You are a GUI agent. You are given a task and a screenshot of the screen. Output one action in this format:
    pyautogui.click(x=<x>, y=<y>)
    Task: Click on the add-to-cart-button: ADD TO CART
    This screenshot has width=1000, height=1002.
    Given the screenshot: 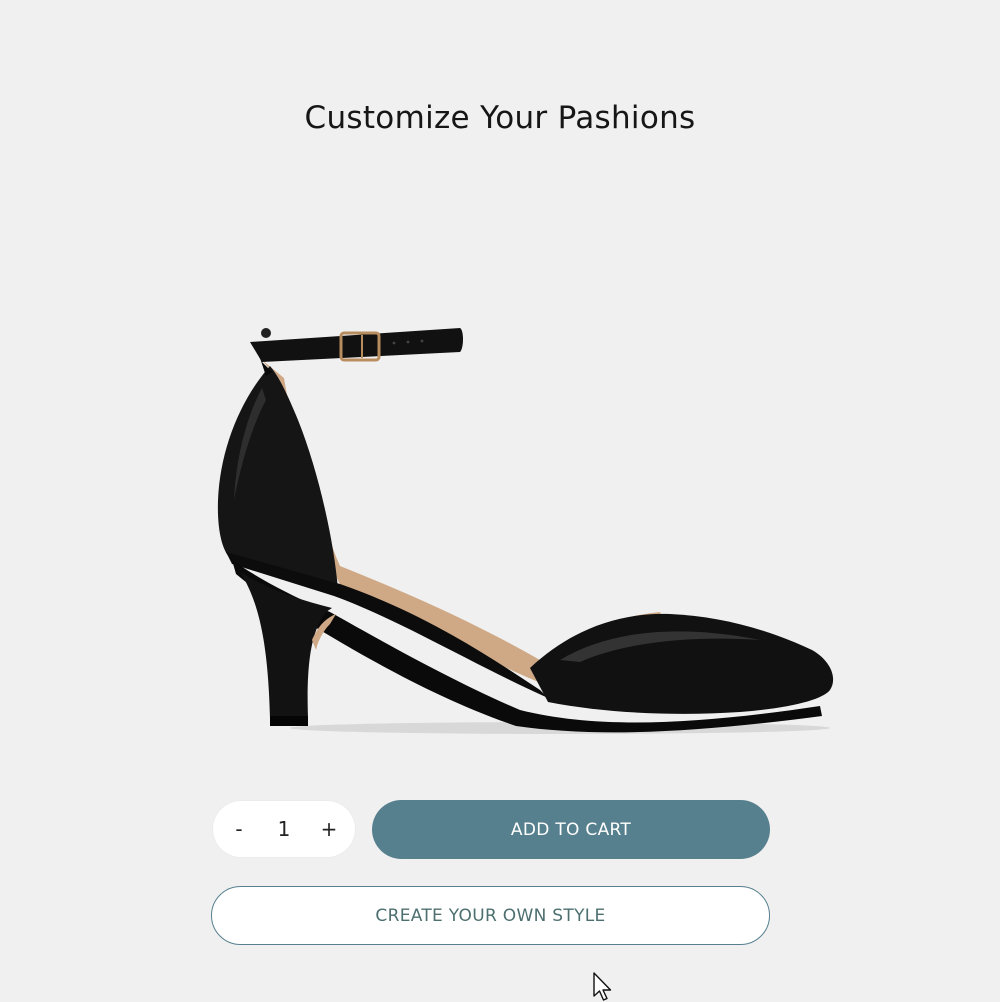 What is the action you would take?
    pyautogui.click(x=571, y=829)
    